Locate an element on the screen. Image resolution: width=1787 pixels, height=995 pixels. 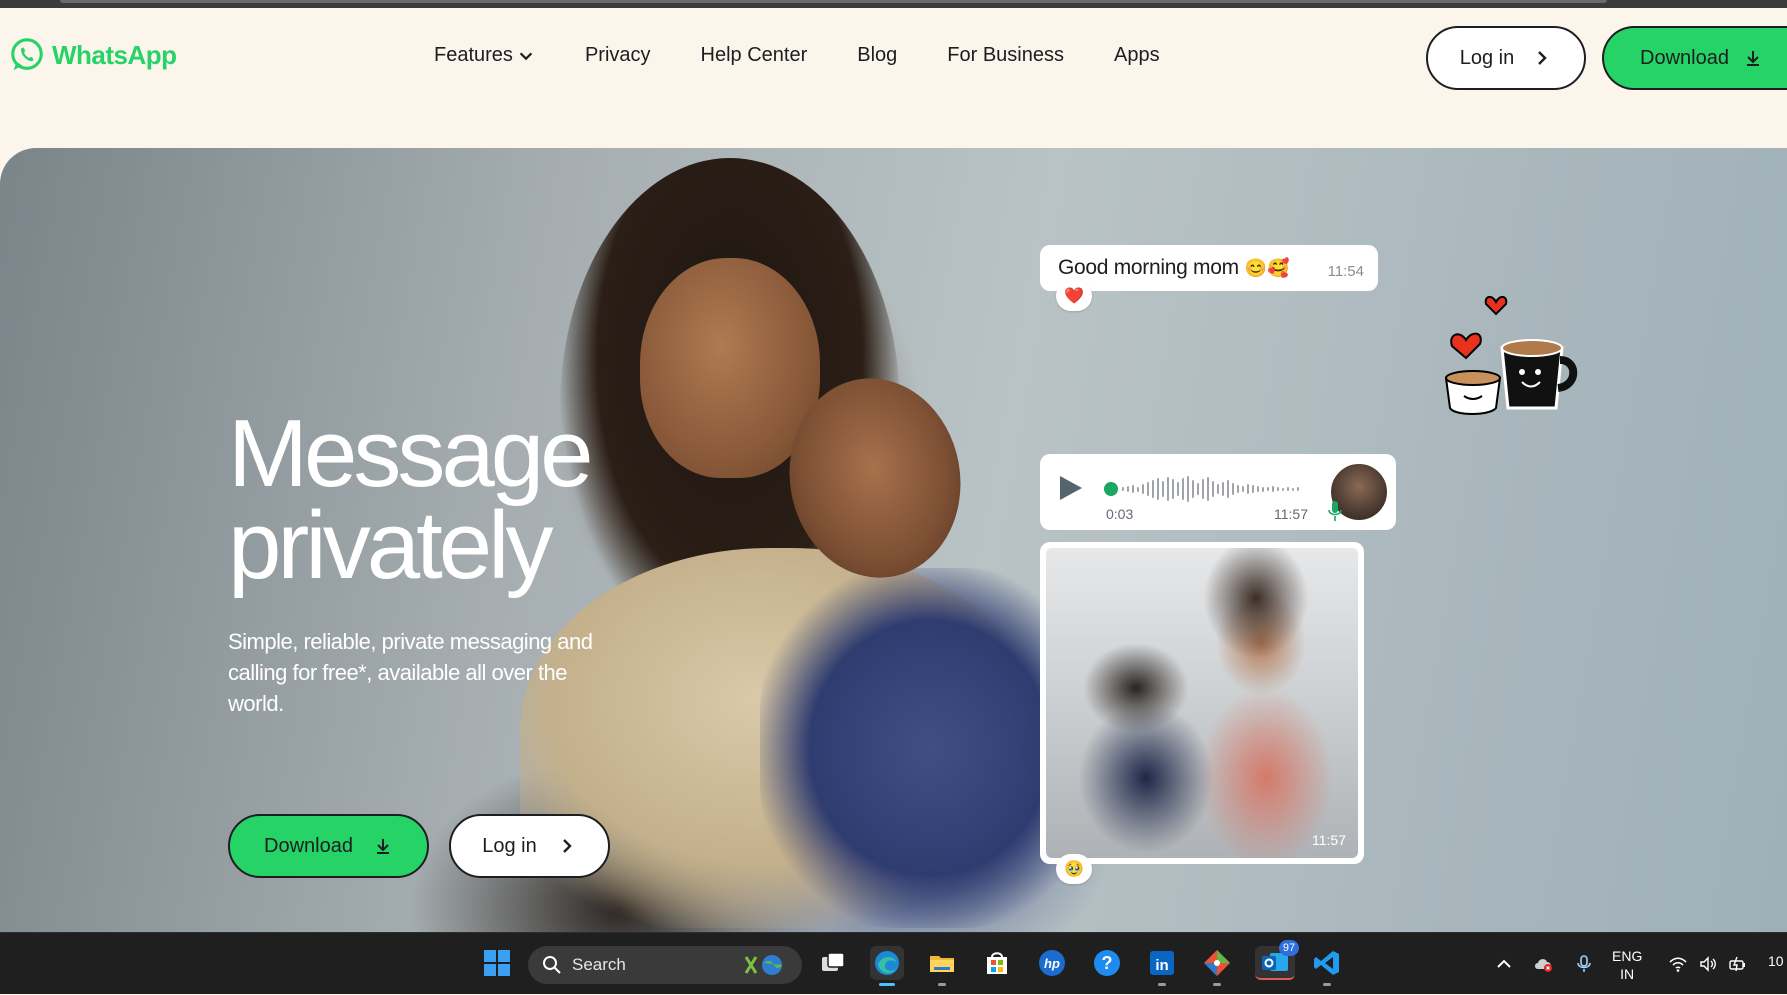
onedrive-tray-button is located at coordinates (1544, 964).